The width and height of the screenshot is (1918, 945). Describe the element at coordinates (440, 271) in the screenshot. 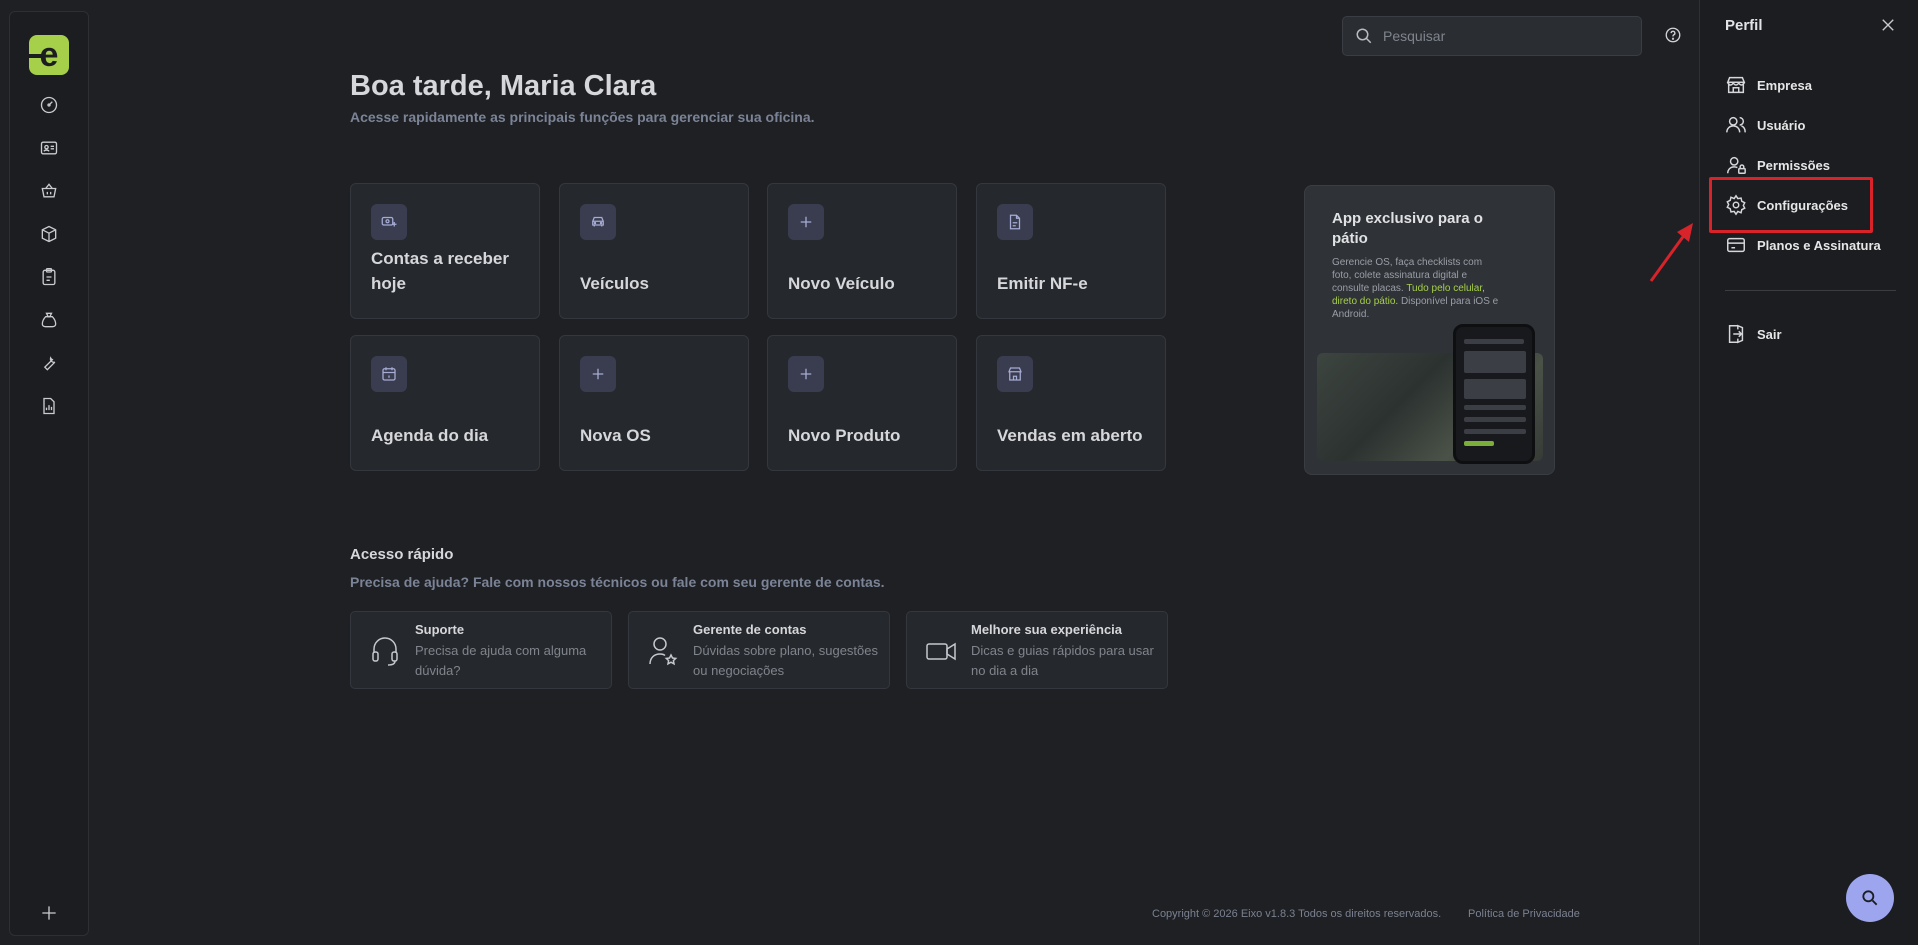

I see `shortcut-label: Contas a receber hoje` at that location.